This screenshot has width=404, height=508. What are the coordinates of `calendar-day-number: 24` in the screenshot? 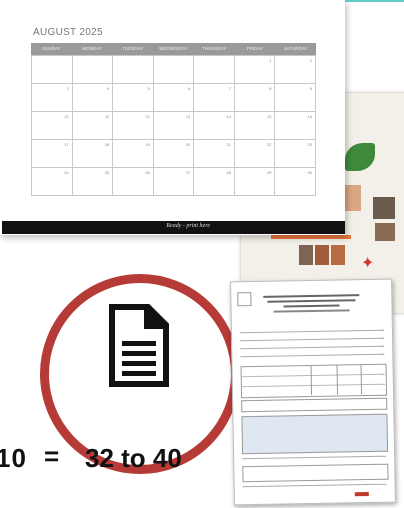 It's located at (66, 172).